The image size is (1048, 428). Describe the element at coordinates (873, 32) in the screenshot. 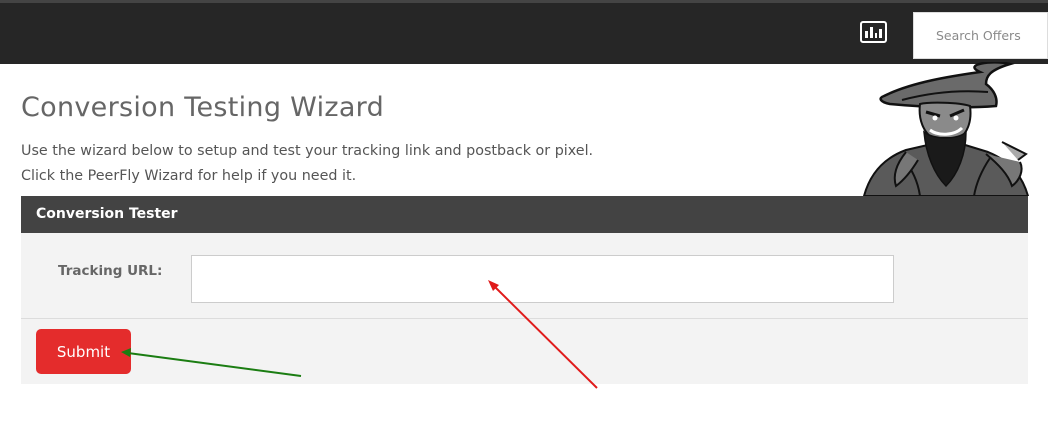

I see `bar-chart-icon` at that location.